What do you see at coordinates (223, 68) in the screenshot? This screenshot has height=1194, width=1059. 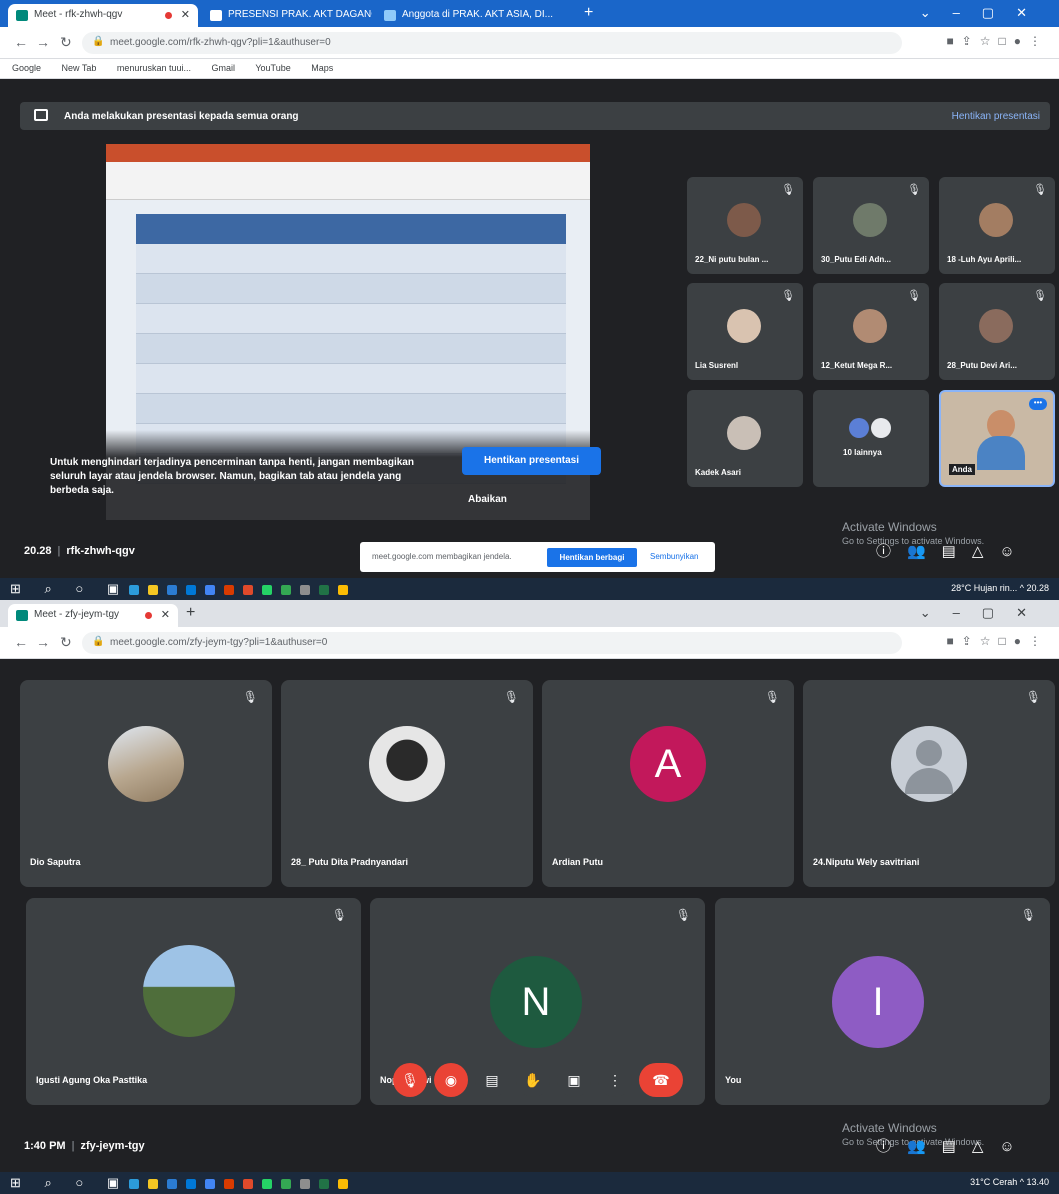 I see `bookmark-gmail: Gmail` at bounding box center [223, 68].